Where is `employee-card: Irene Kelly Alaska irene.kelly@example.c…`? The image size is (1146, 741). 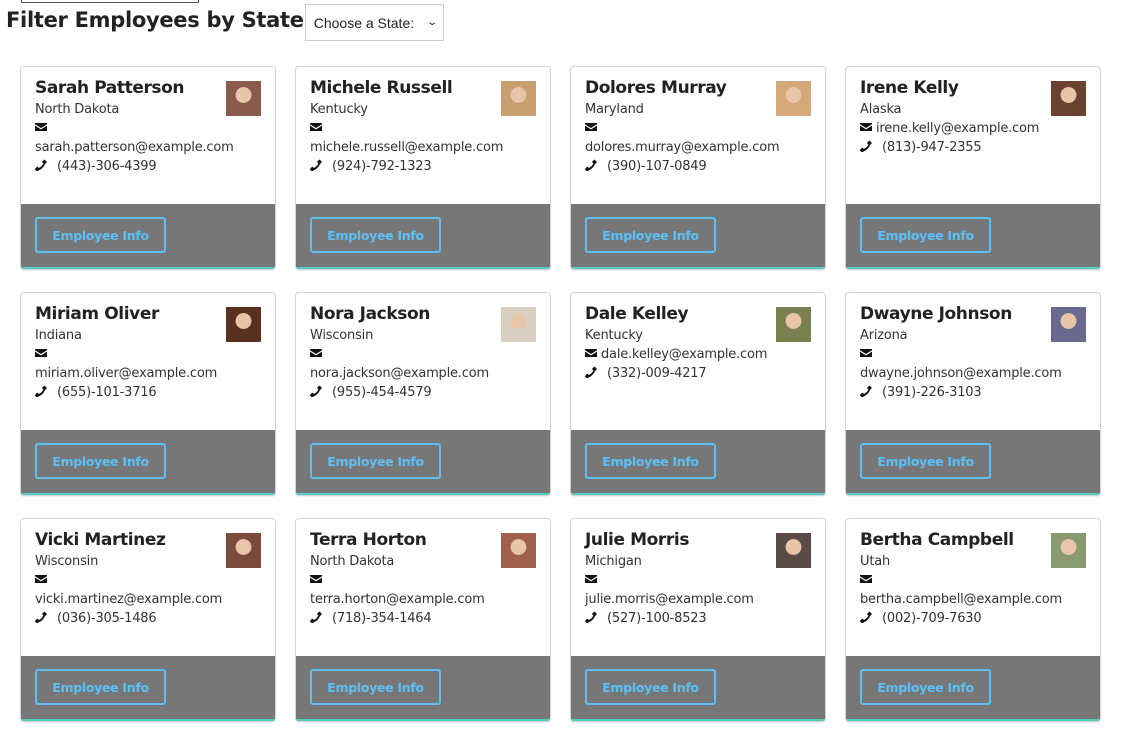
employee-card: Irene Kelly Alaska irene.kelly@example.c… is located at coordinates (973, 168).